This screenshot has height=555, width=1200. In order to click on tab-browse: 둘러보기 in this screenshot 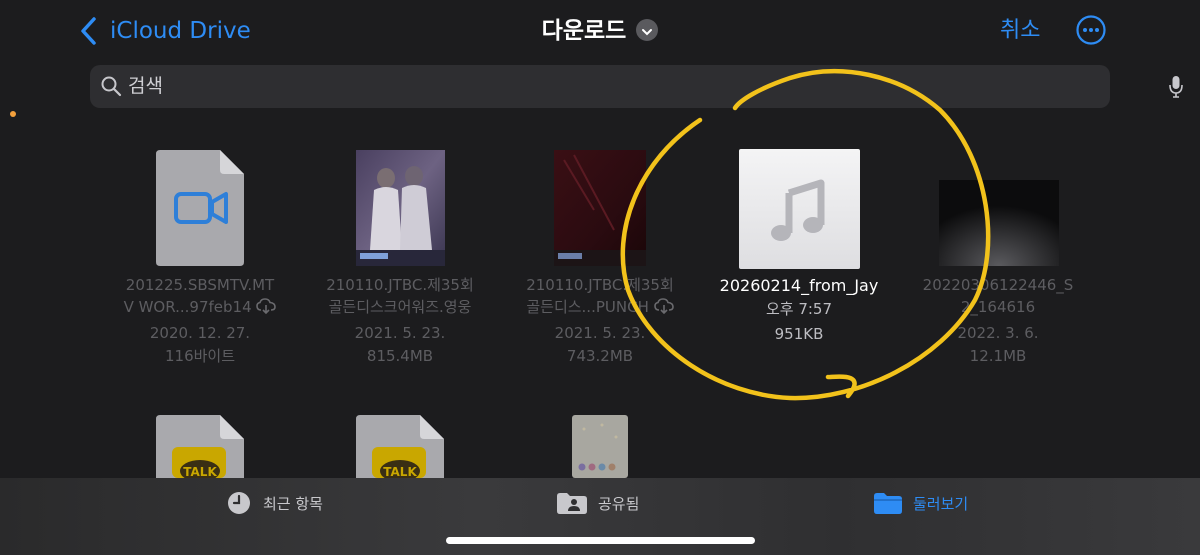, I will do `click(920, 503)`.